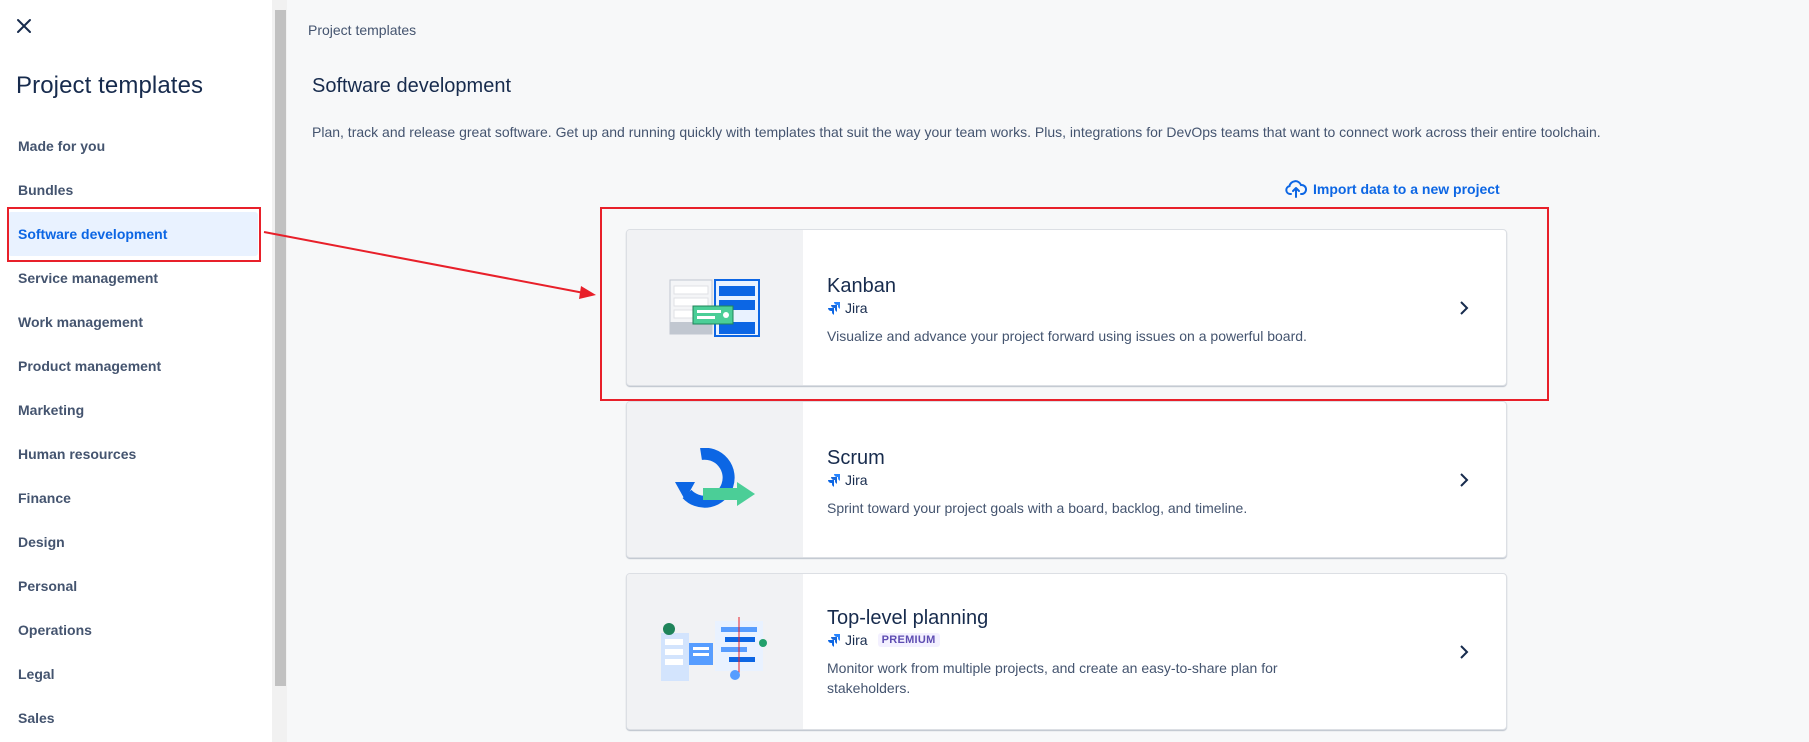  What do you see at coordinates (133, 630) in the screenshot?
I see `sidebar-item-operations: Operations` at bounding box center [133, 630].